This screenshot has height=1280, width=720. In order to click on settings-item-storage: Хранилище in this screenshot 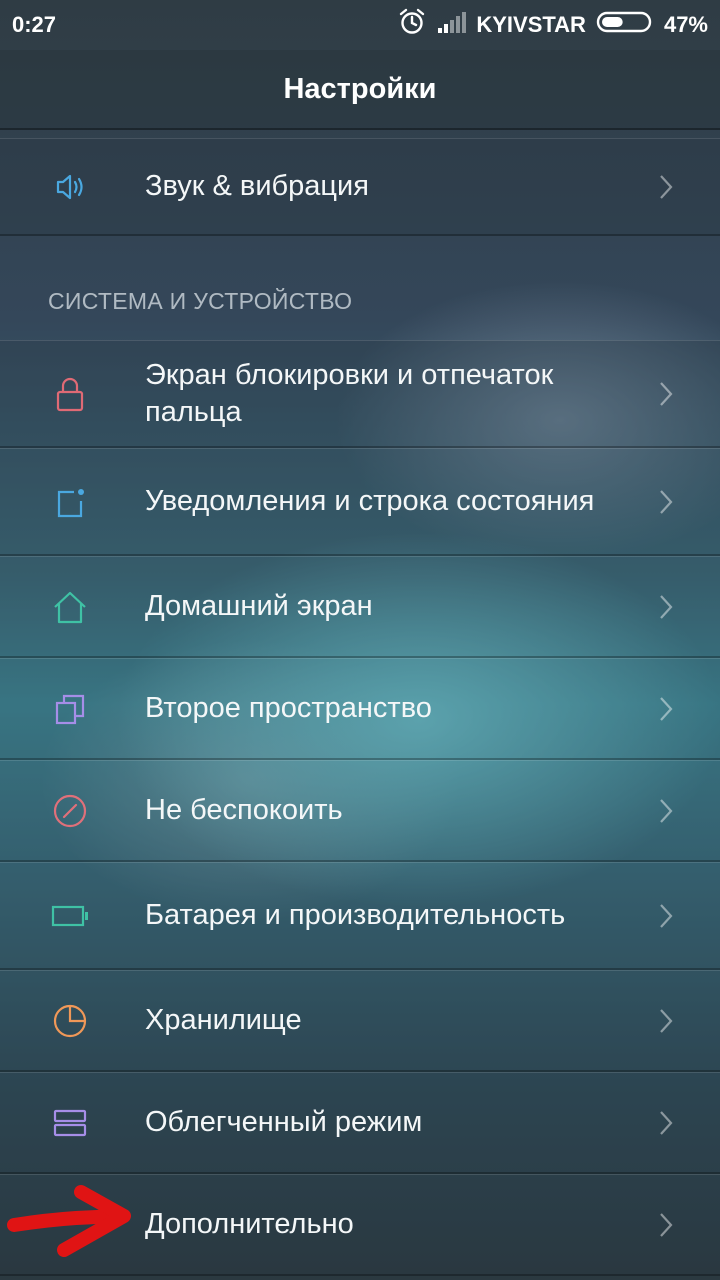, I will do `click(360, 1021)`.